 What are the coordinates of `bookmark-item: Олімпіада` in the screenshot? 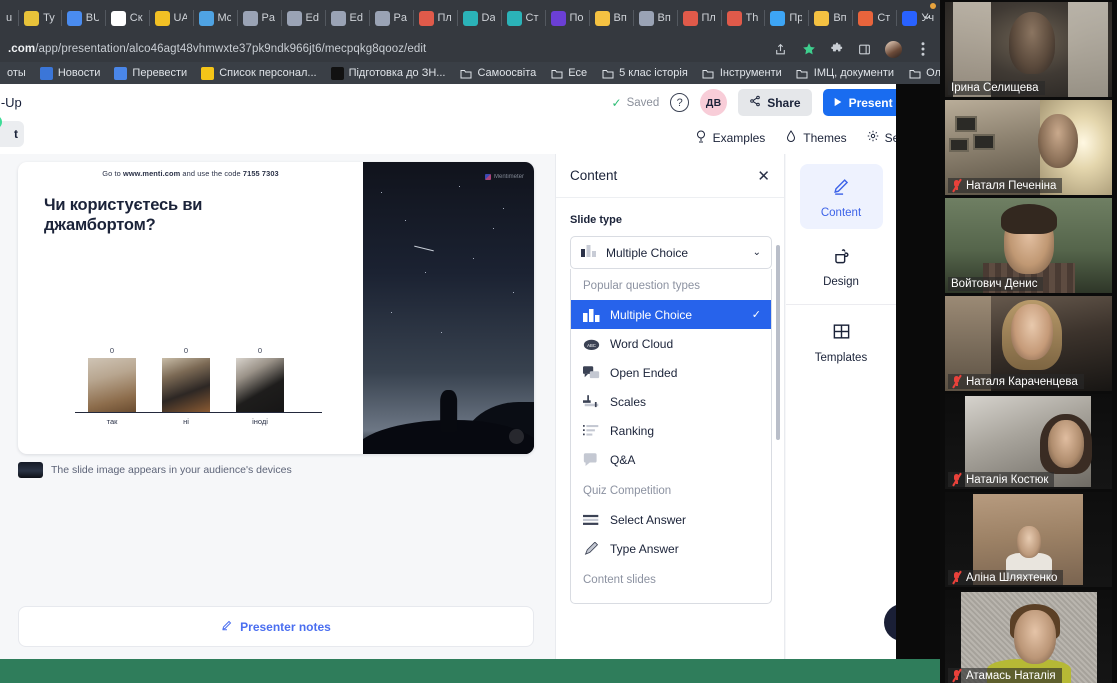 It's located at (920, 73).